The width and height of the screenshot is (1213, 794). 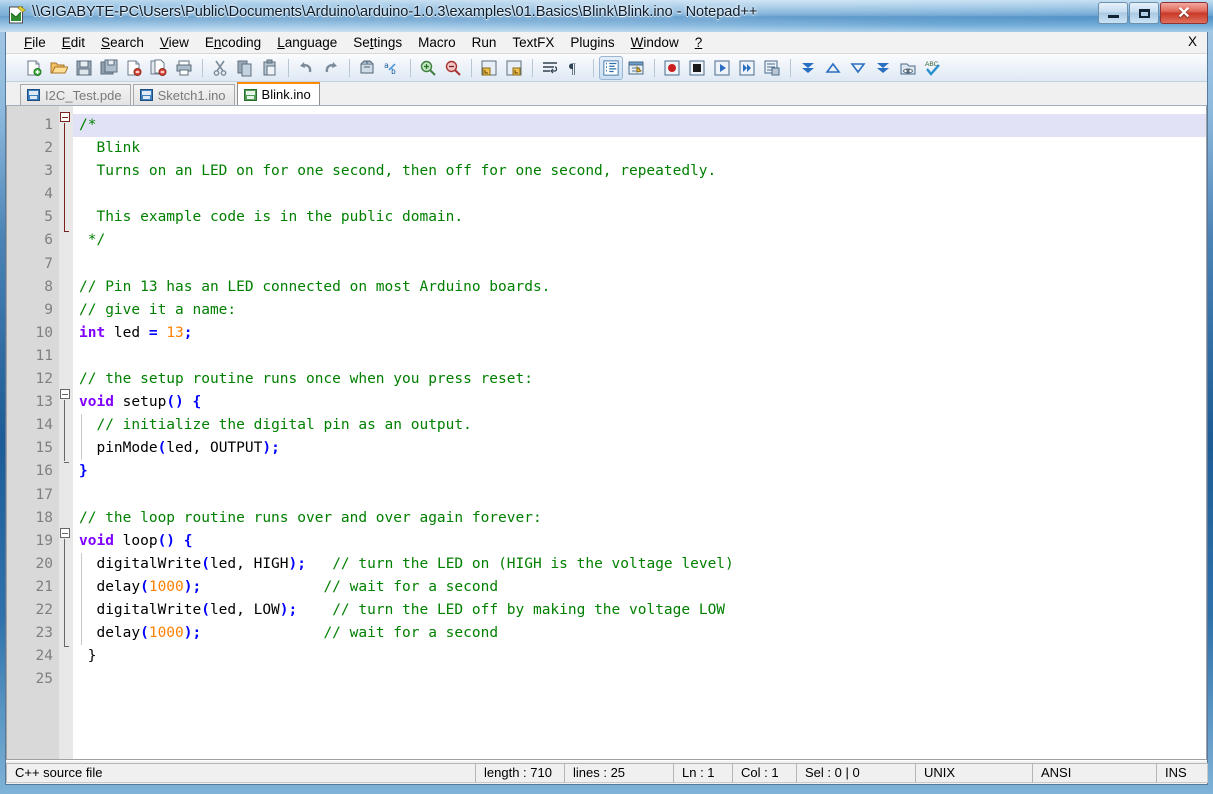 What do you see at coordinates (44, 425) in the screenshot?
I see `line-number: 14` at bounding box center [44, 425].